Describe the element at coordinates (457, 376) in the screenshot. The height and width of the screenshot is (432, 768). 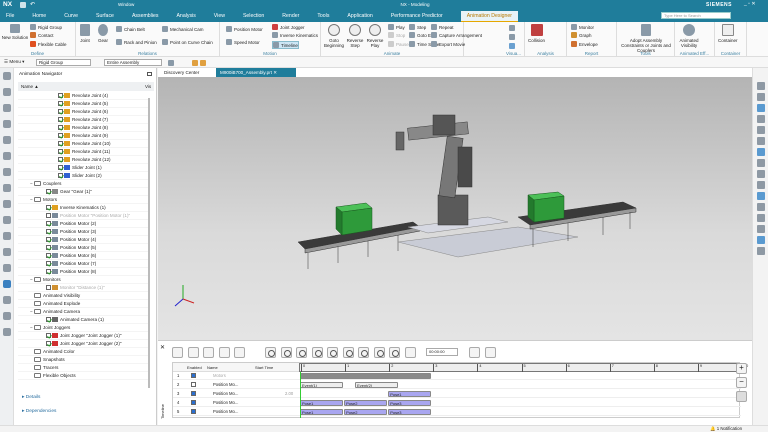
I see `timeline-row: 1 Motors` at that location.